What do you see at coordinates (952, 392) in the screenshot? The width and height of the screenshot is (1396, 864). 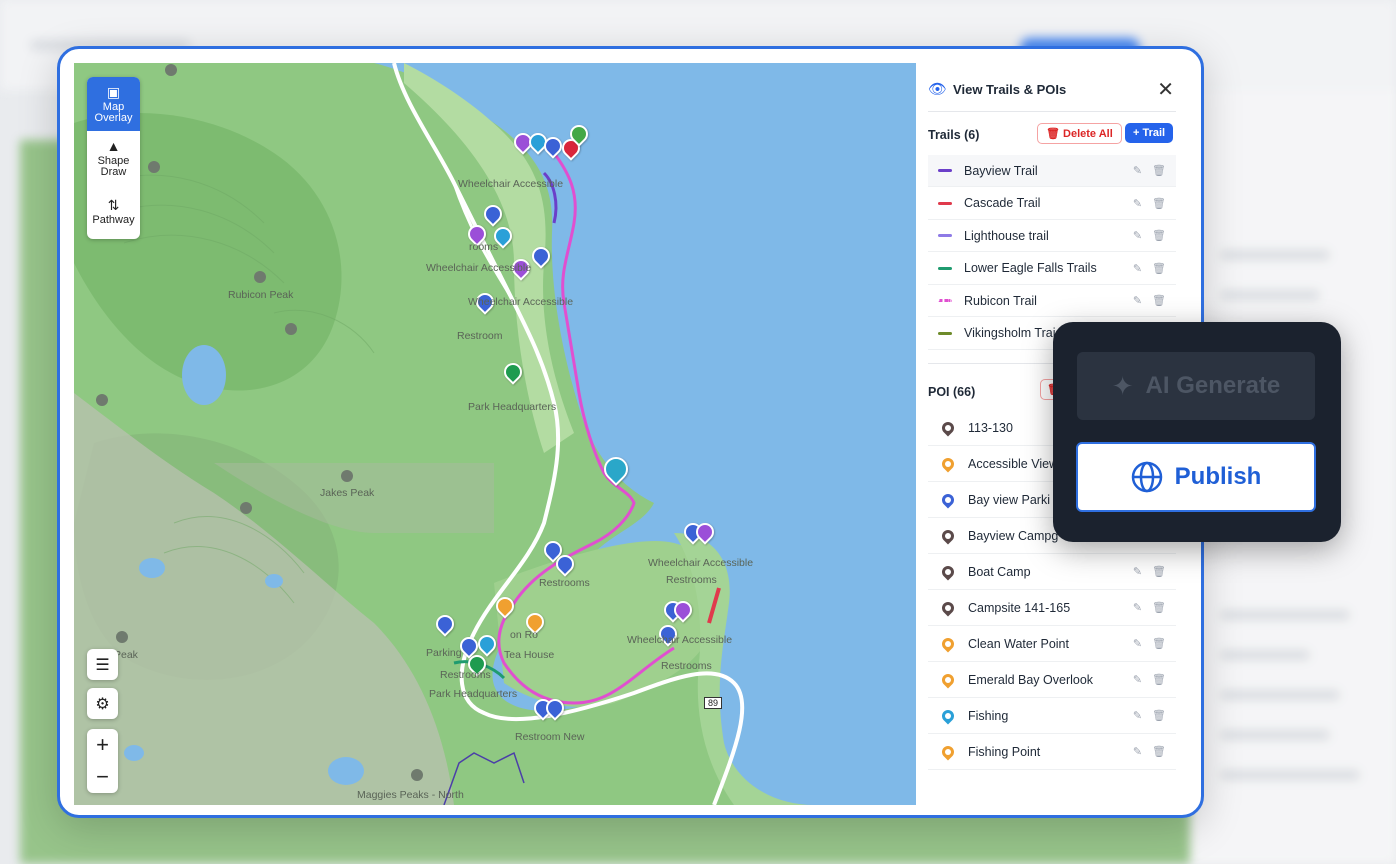 I see `poi-header: POI (66)` at bounding box center [952, 392].